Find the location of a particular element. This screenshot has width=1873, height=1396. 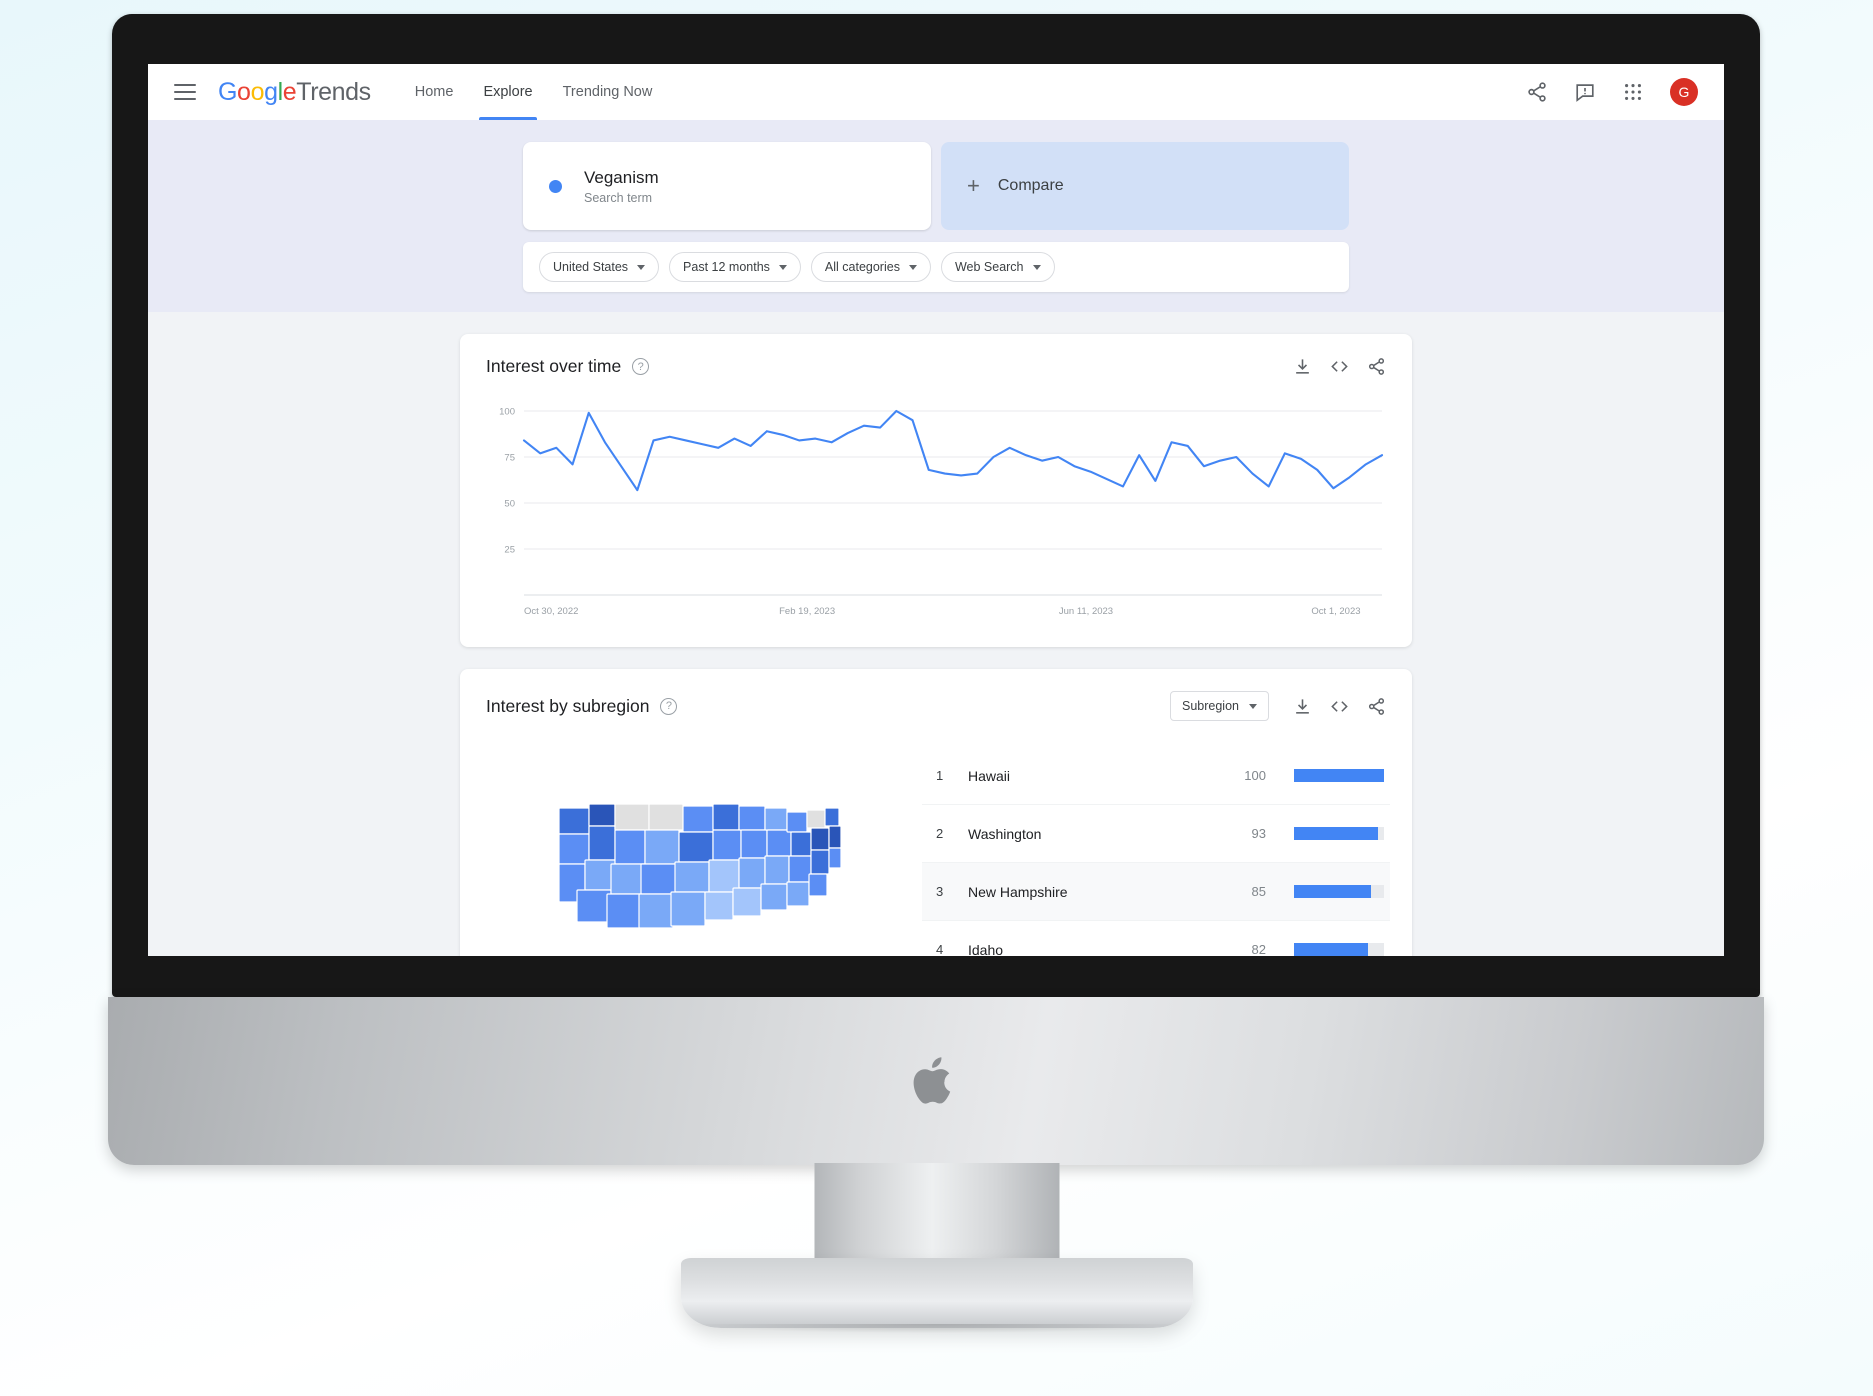

filter-time-range-label: Past 12 months is located at coordinates (726, 267).